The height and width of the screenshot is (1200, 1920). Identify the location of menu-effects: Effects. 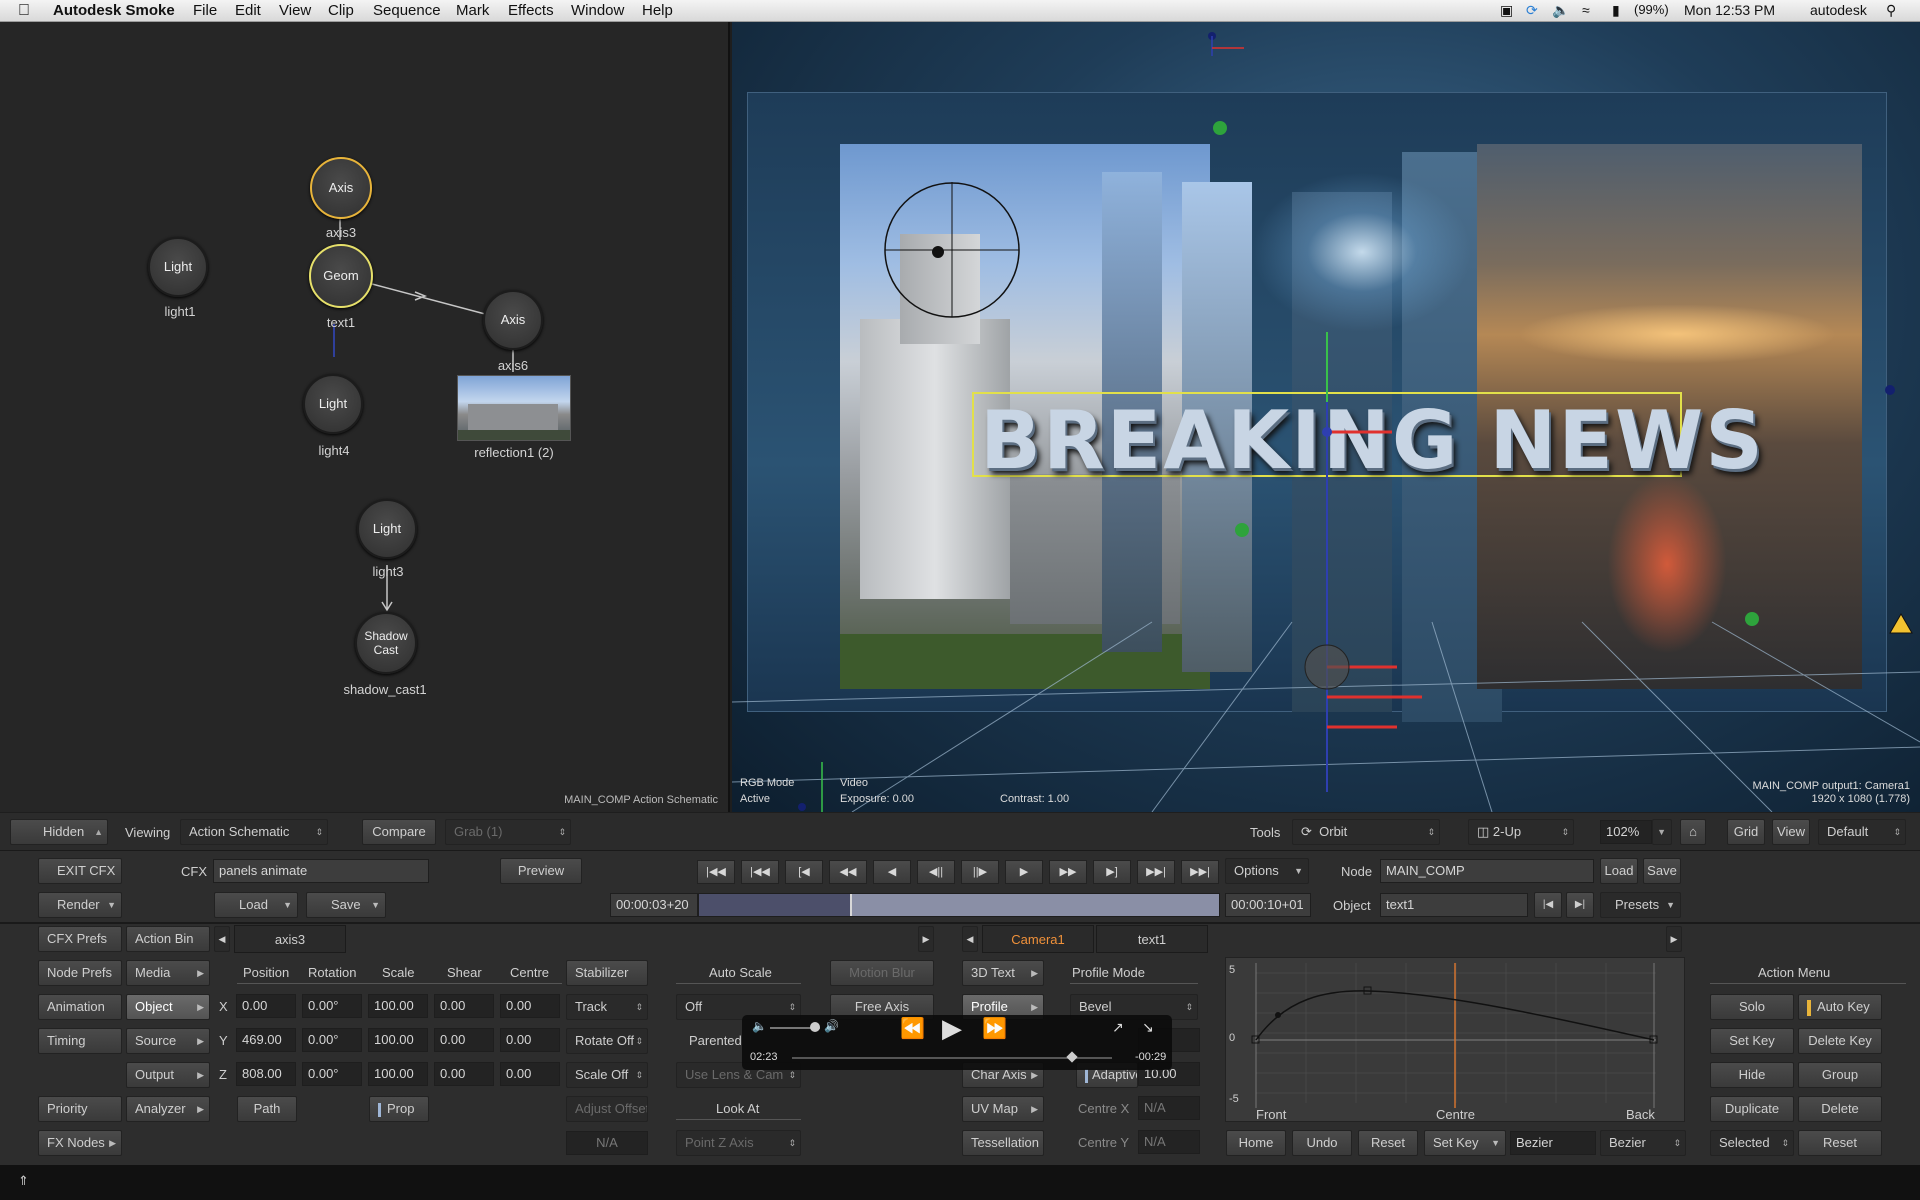
(531, 10).